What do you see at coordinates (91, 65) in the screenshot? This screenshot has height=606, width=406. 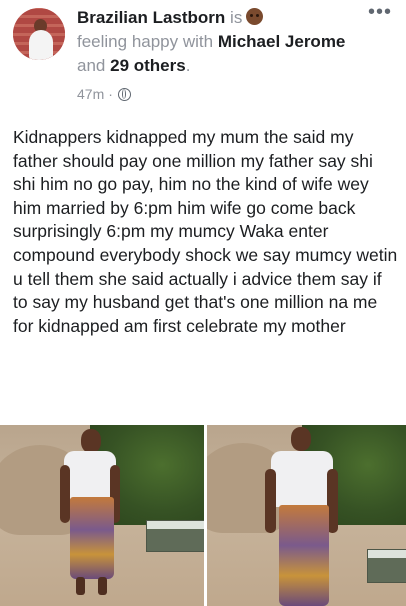 I see `and-word: and` at bounding box center [91, 65].